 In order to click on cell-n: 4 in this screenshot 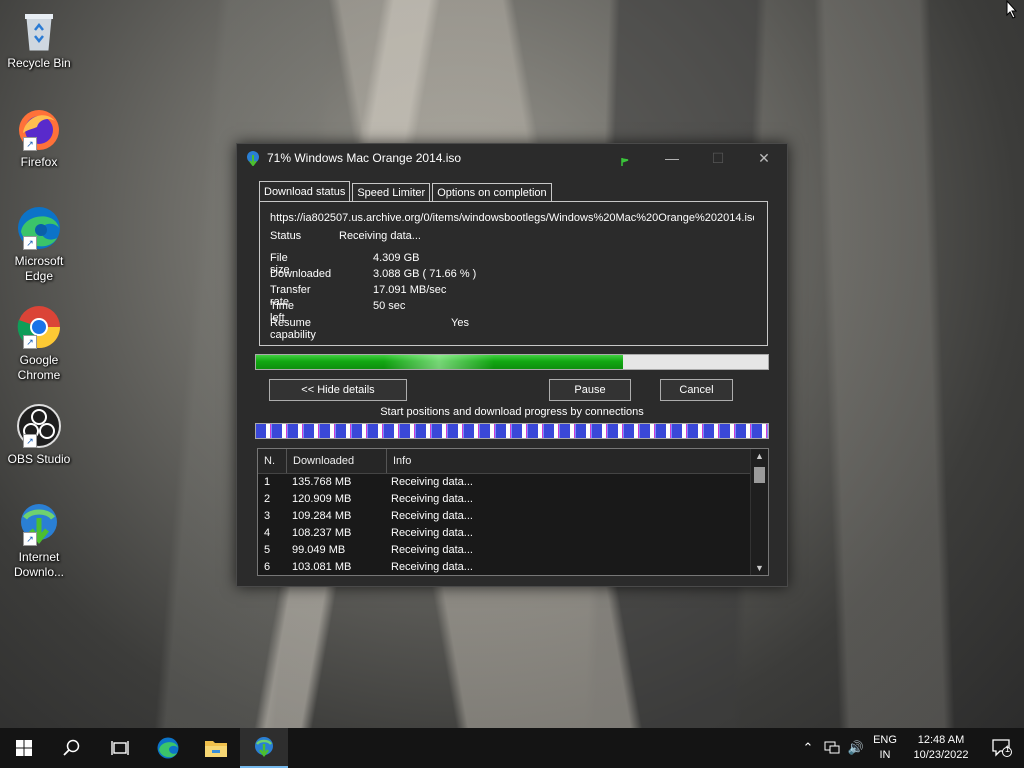, I will do `click(267, 533)`.